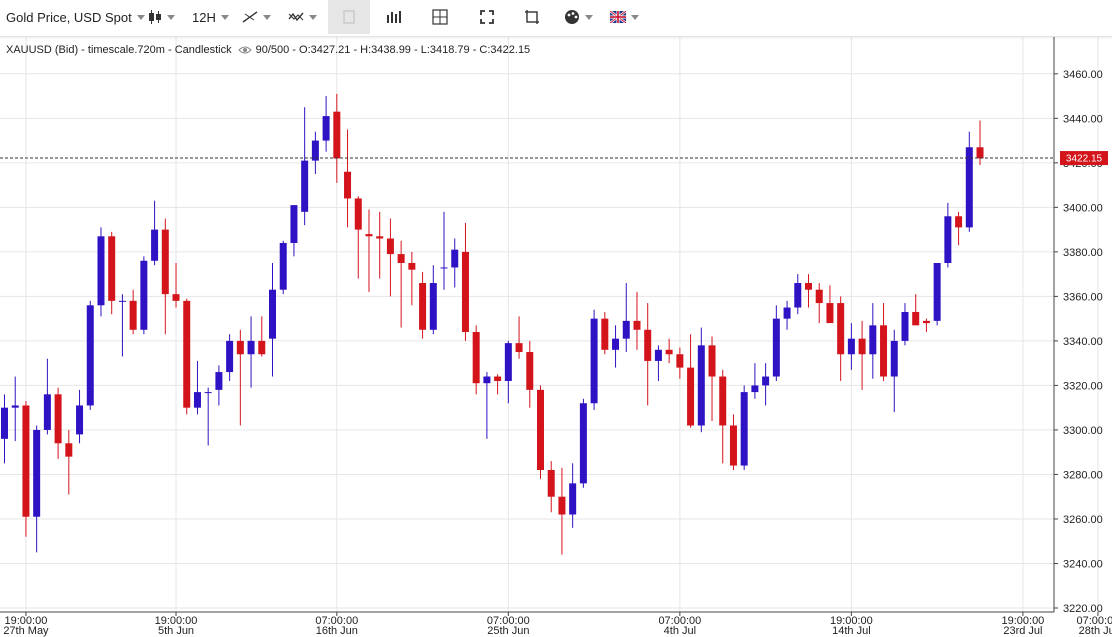  I want to click on palette-icon, so click(572, 17).